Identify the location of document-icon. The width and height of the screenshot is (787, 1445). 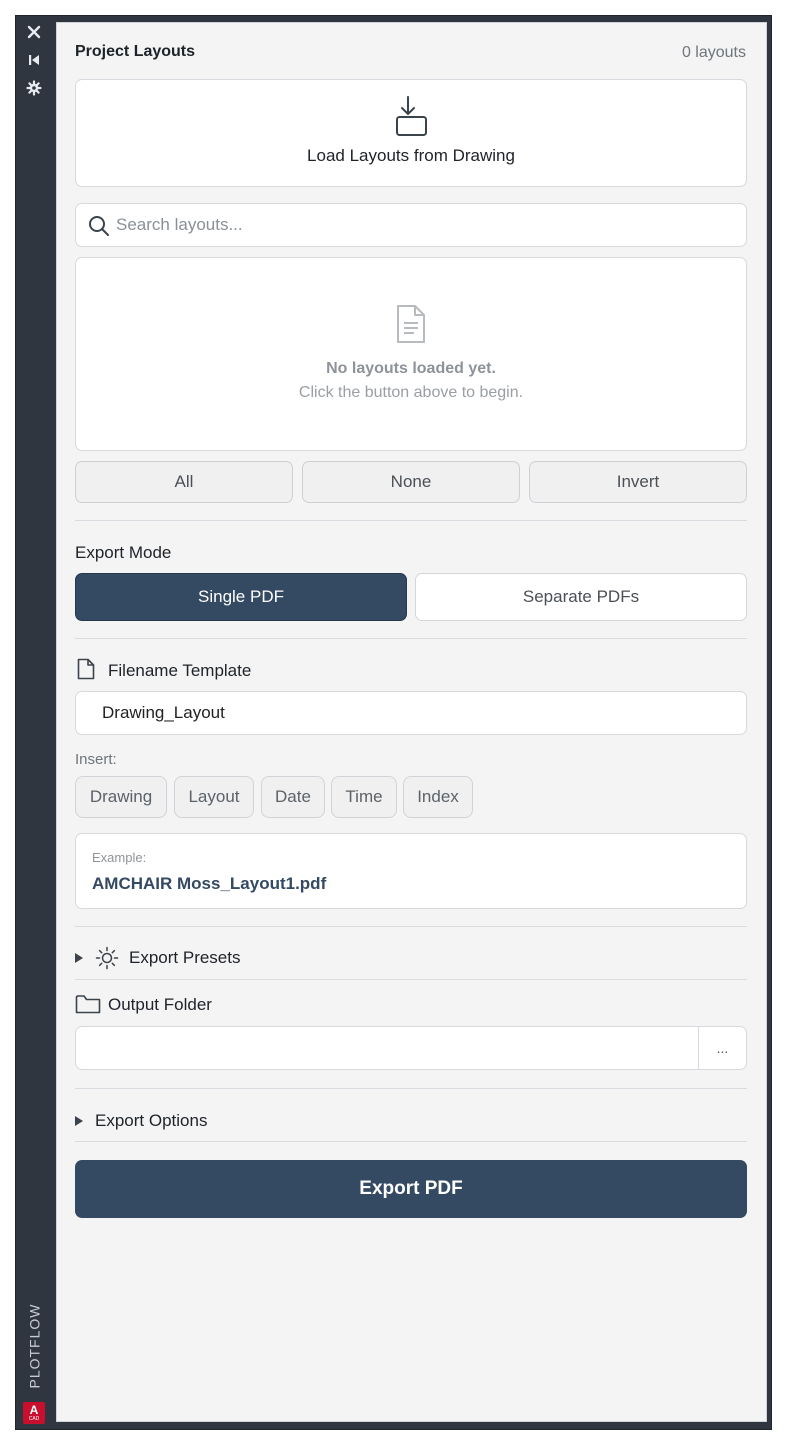
(411, 326).